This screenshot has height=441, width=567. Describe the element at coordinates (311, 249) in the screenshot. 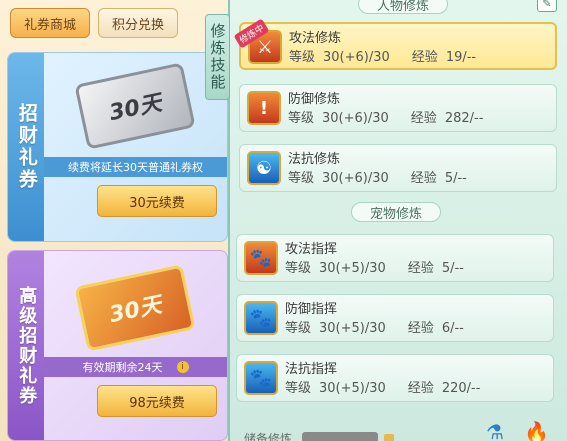

I see `skill-name: 攻法指挥` at that location.